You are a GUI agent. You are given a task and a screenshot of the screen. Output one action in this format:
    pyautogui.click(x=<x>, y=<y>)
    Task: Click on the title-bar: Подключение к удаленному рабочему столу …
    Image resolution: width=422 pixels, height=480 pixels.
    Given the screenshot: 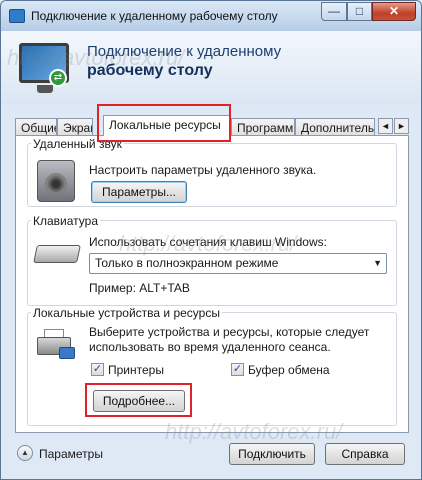 What is the action you would take?
    pyautogui.click(x=211, y=16)
    